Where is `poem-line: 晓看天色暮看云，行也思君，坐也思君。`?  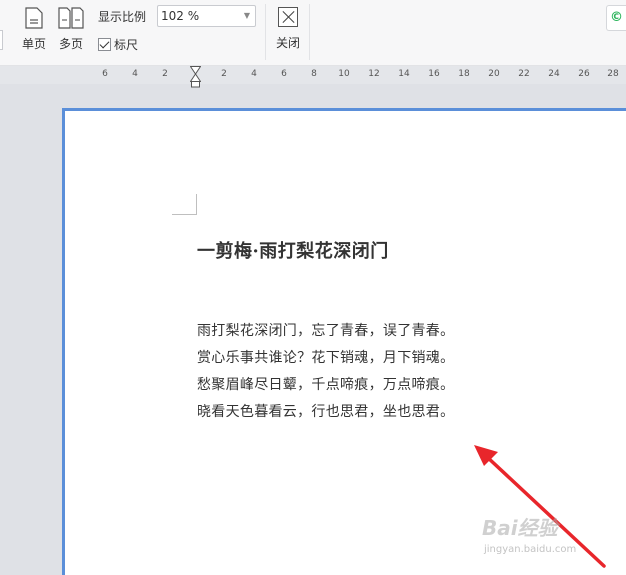
poem-line: 晓看天色暮看云，行也思君，坐也思君。 is located at coordinates (326, 412).